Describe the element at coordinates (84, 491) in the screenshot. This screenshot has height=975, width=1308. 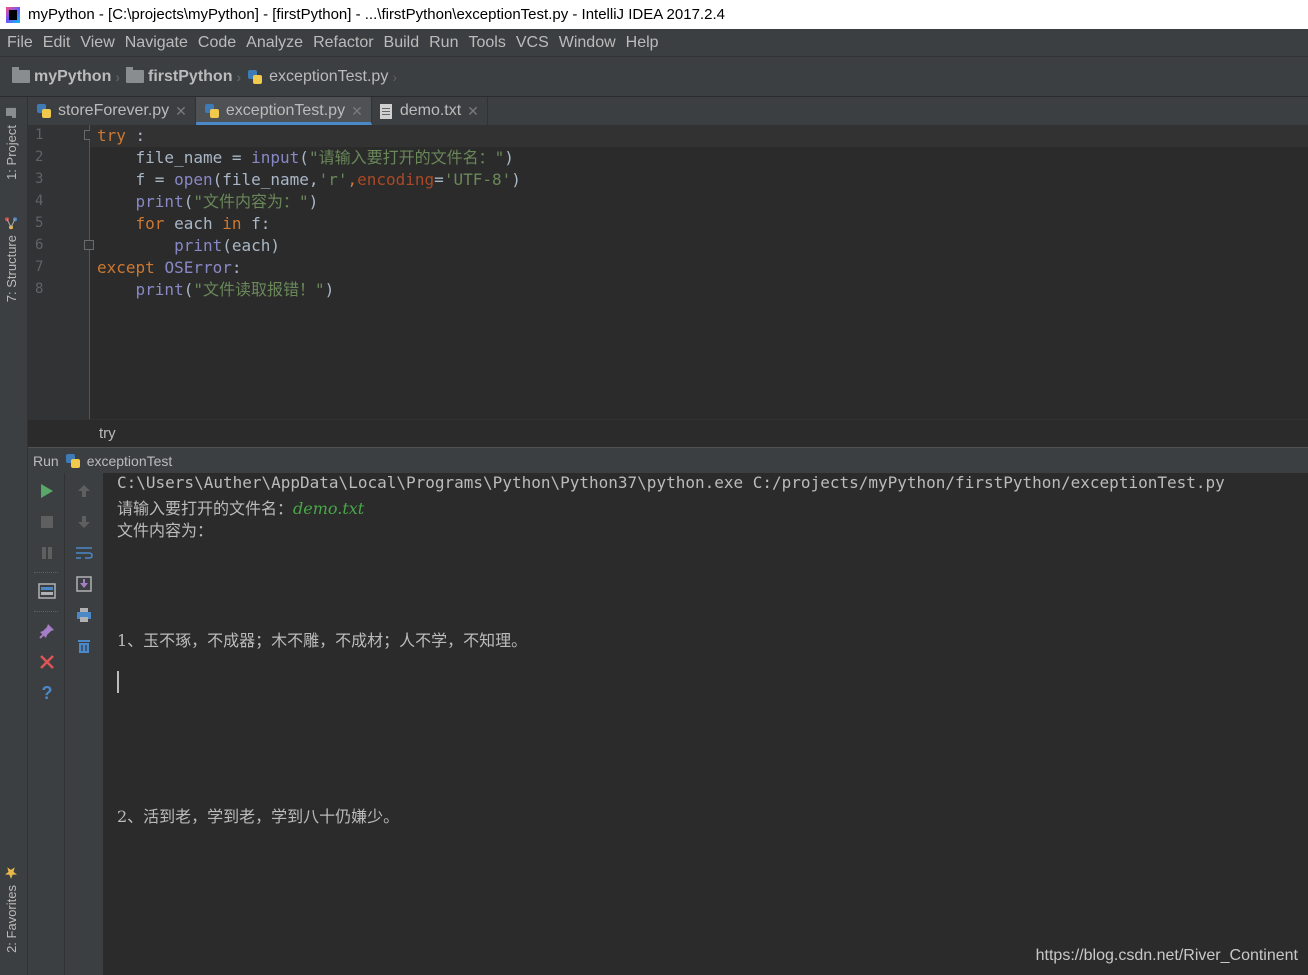
I see `scroll-up-button` at that location.